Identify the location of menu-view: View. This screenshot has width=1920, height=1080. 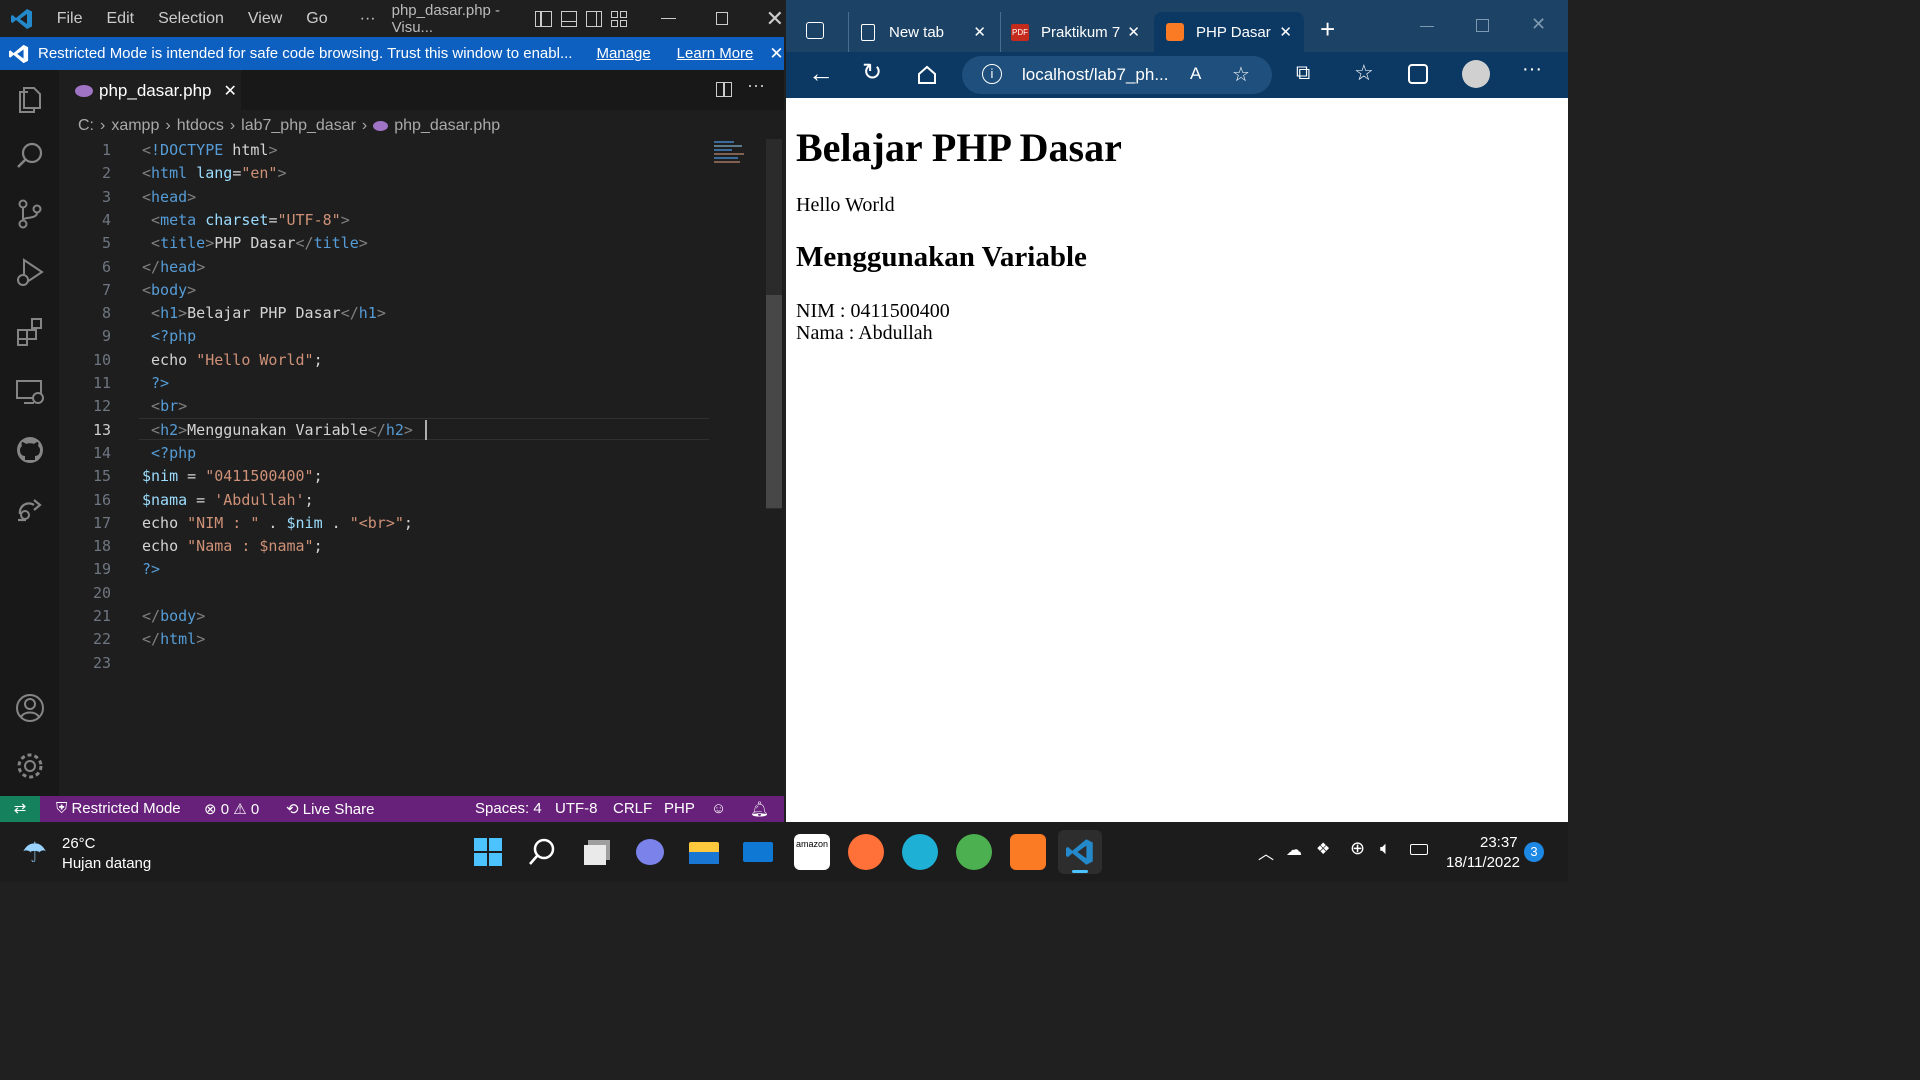
(265, 19).